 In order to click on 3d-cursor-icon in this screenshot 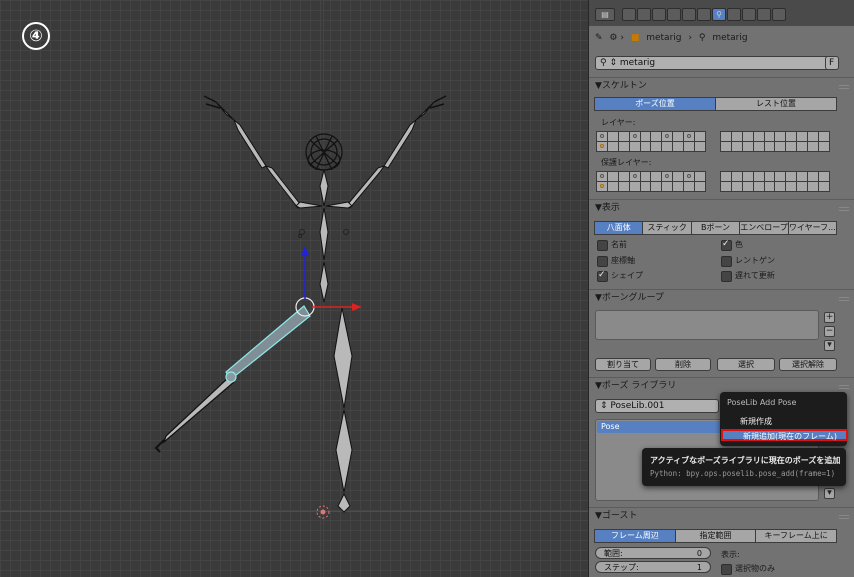, I will do `click(323, 512)`.